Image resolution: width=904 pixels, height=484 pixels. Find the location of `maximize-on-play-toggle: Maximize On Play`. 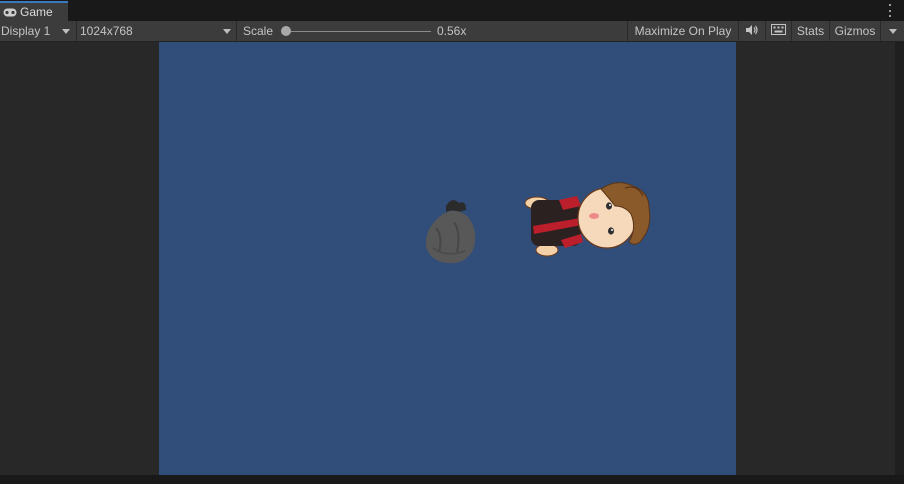

maximize-on-play-toggle: Maximize On Play is located at coordinates (683, 31).